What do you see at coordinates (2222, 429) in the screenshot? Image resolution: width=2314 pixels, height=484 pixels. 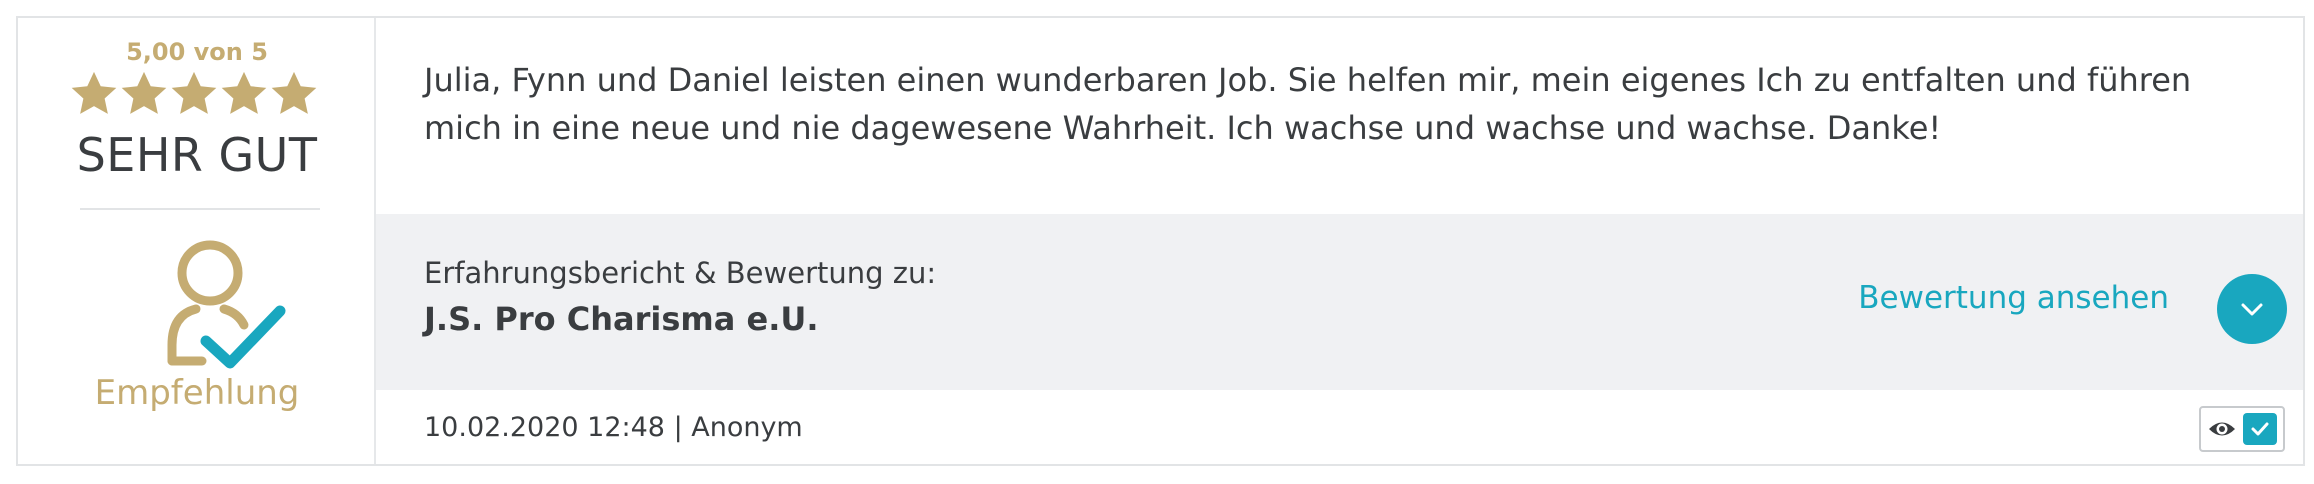 I see `eye-icon` at bounding box center [2222, 429].